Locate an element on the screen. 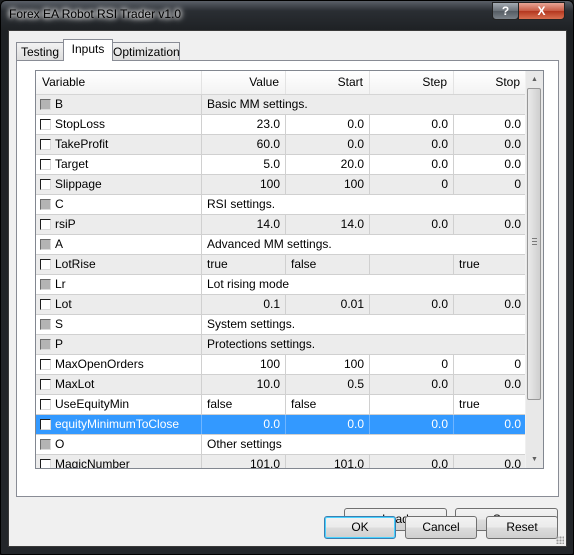 The image size is (574, 555). value-cell: 0.0 is located at coordinates (244, 424).